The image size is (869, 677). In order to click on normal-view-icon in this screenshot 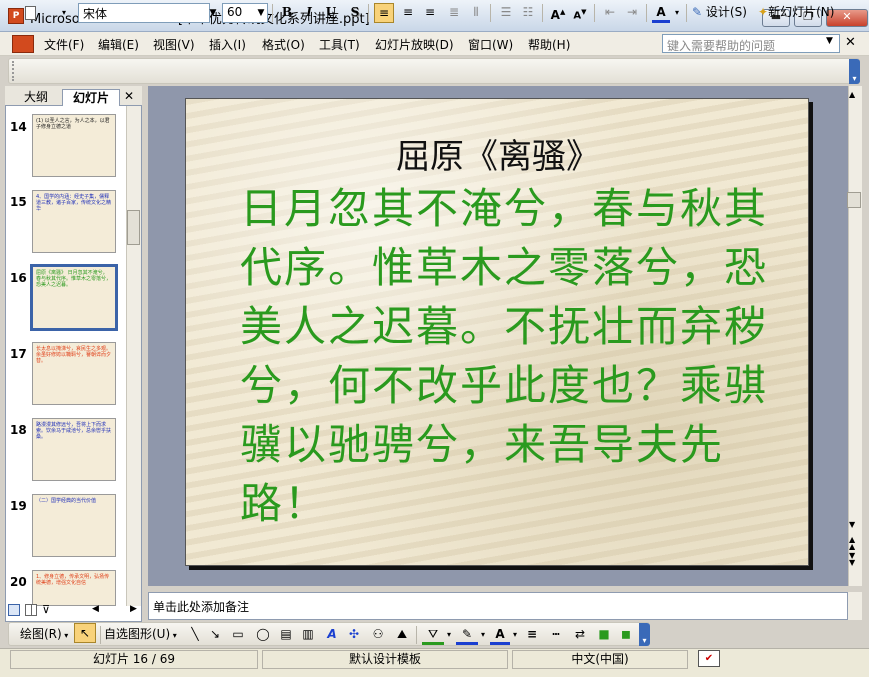, I will do `click(14, 610)`.